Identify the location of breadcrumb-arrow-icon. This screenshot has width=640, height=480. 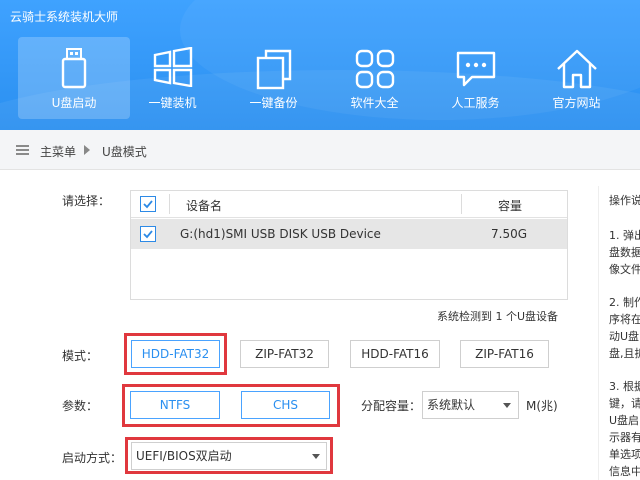
(87, 150).